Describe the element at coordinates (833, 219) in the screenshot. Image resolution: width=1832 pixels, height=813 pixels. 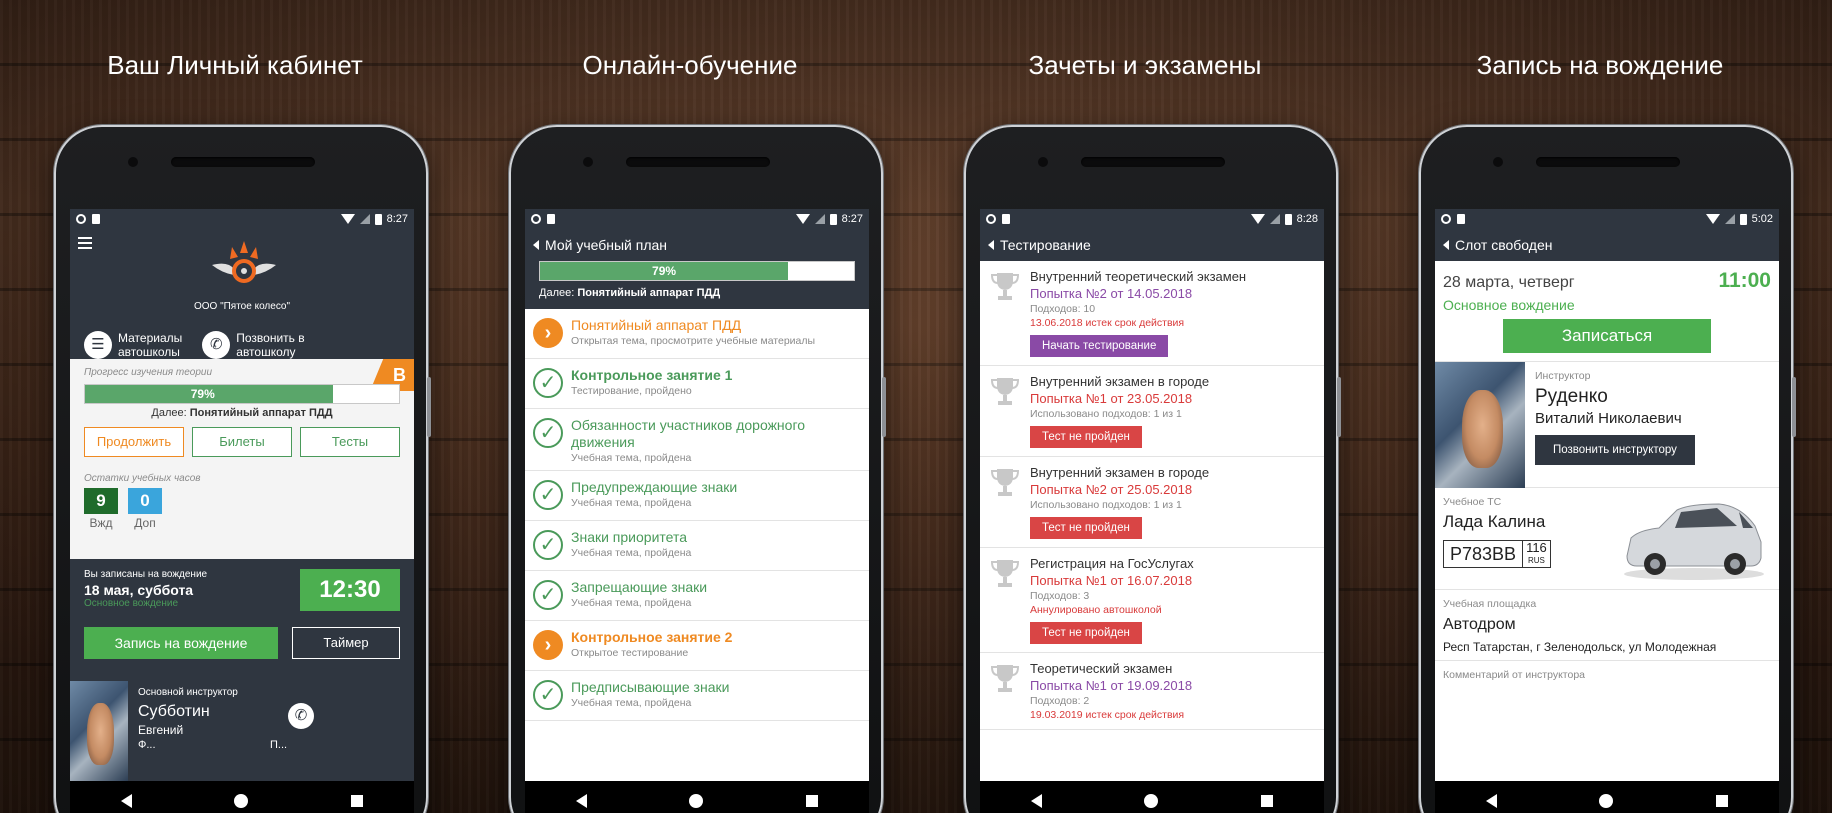
I see `battery-icon` at that location.